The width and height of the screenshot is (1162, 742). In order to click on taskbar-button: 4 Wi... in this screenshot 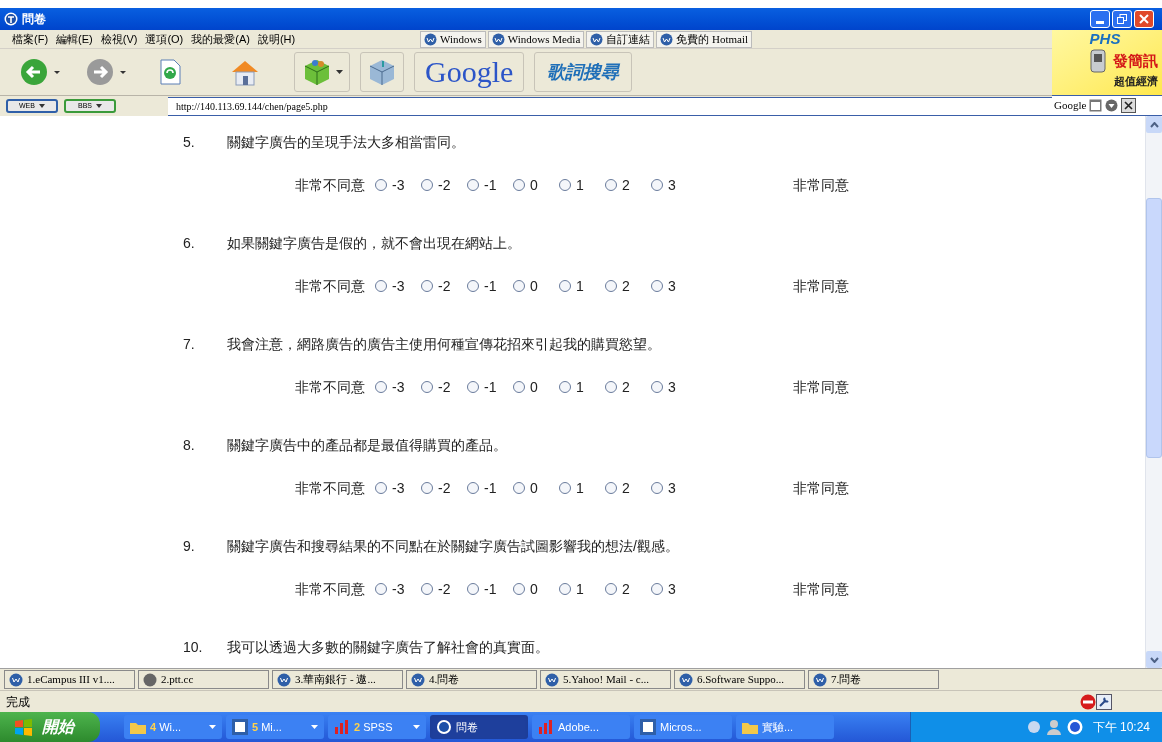, I will do `click(173, 727)`.